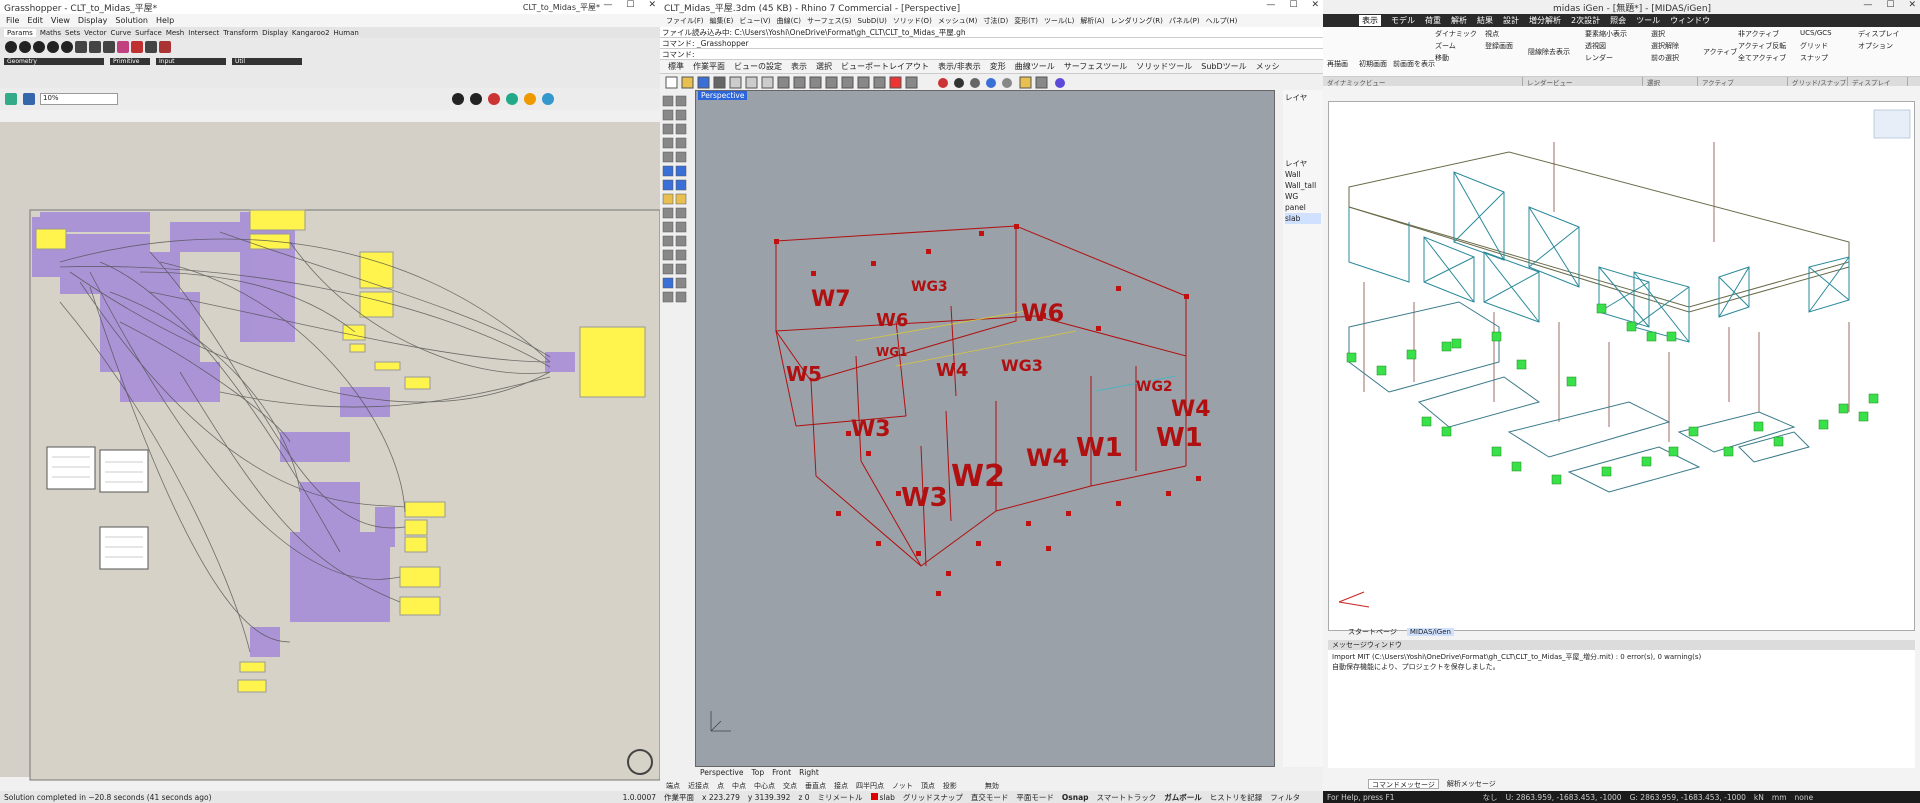 The image size is (1920, 803). What do you see at coordinates (1164, 66) in the screenshot?
I see `rhino-tab-solid-tools: ソリッドツール` at bounding box center [1164, 66].